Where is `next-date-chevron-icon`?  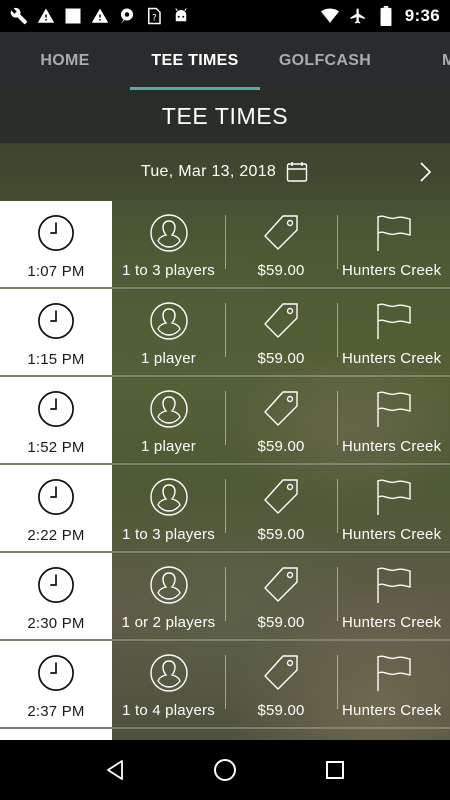 next-date-chevron-icon is located at coordinates (426, 172).